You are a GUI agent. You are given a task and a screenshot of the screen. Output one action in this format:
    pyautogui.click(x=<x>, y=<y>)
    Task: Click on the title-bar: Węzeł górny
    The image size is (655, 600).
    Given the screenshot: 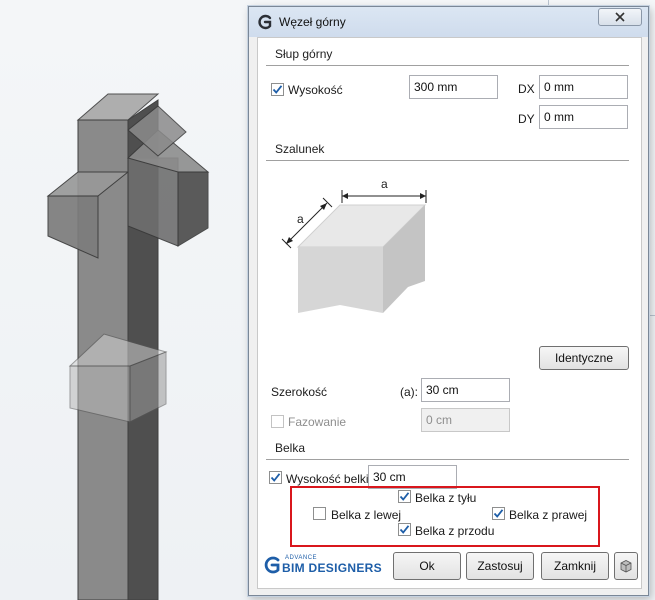 What is the action you would take?
    pyautogui.click(x=448, y=22)
    